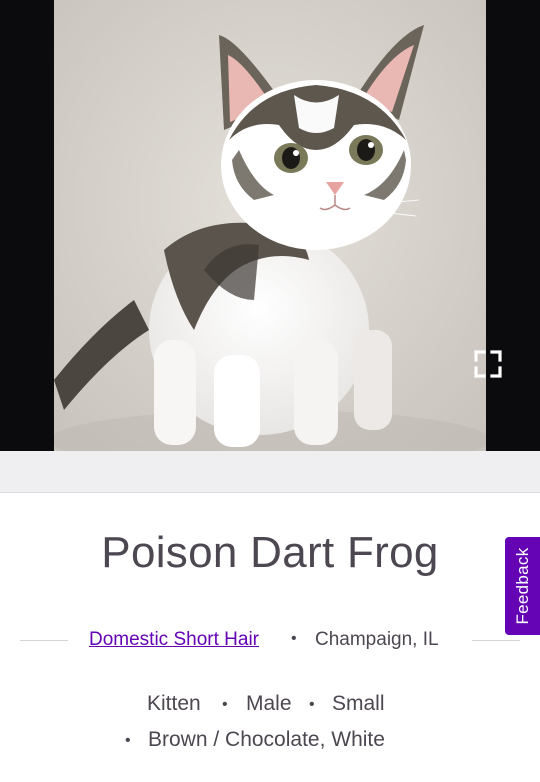  Describe the element at coordinates (377, 639) in the screenshot. I see `location-text: Champaign, IL` at that location.